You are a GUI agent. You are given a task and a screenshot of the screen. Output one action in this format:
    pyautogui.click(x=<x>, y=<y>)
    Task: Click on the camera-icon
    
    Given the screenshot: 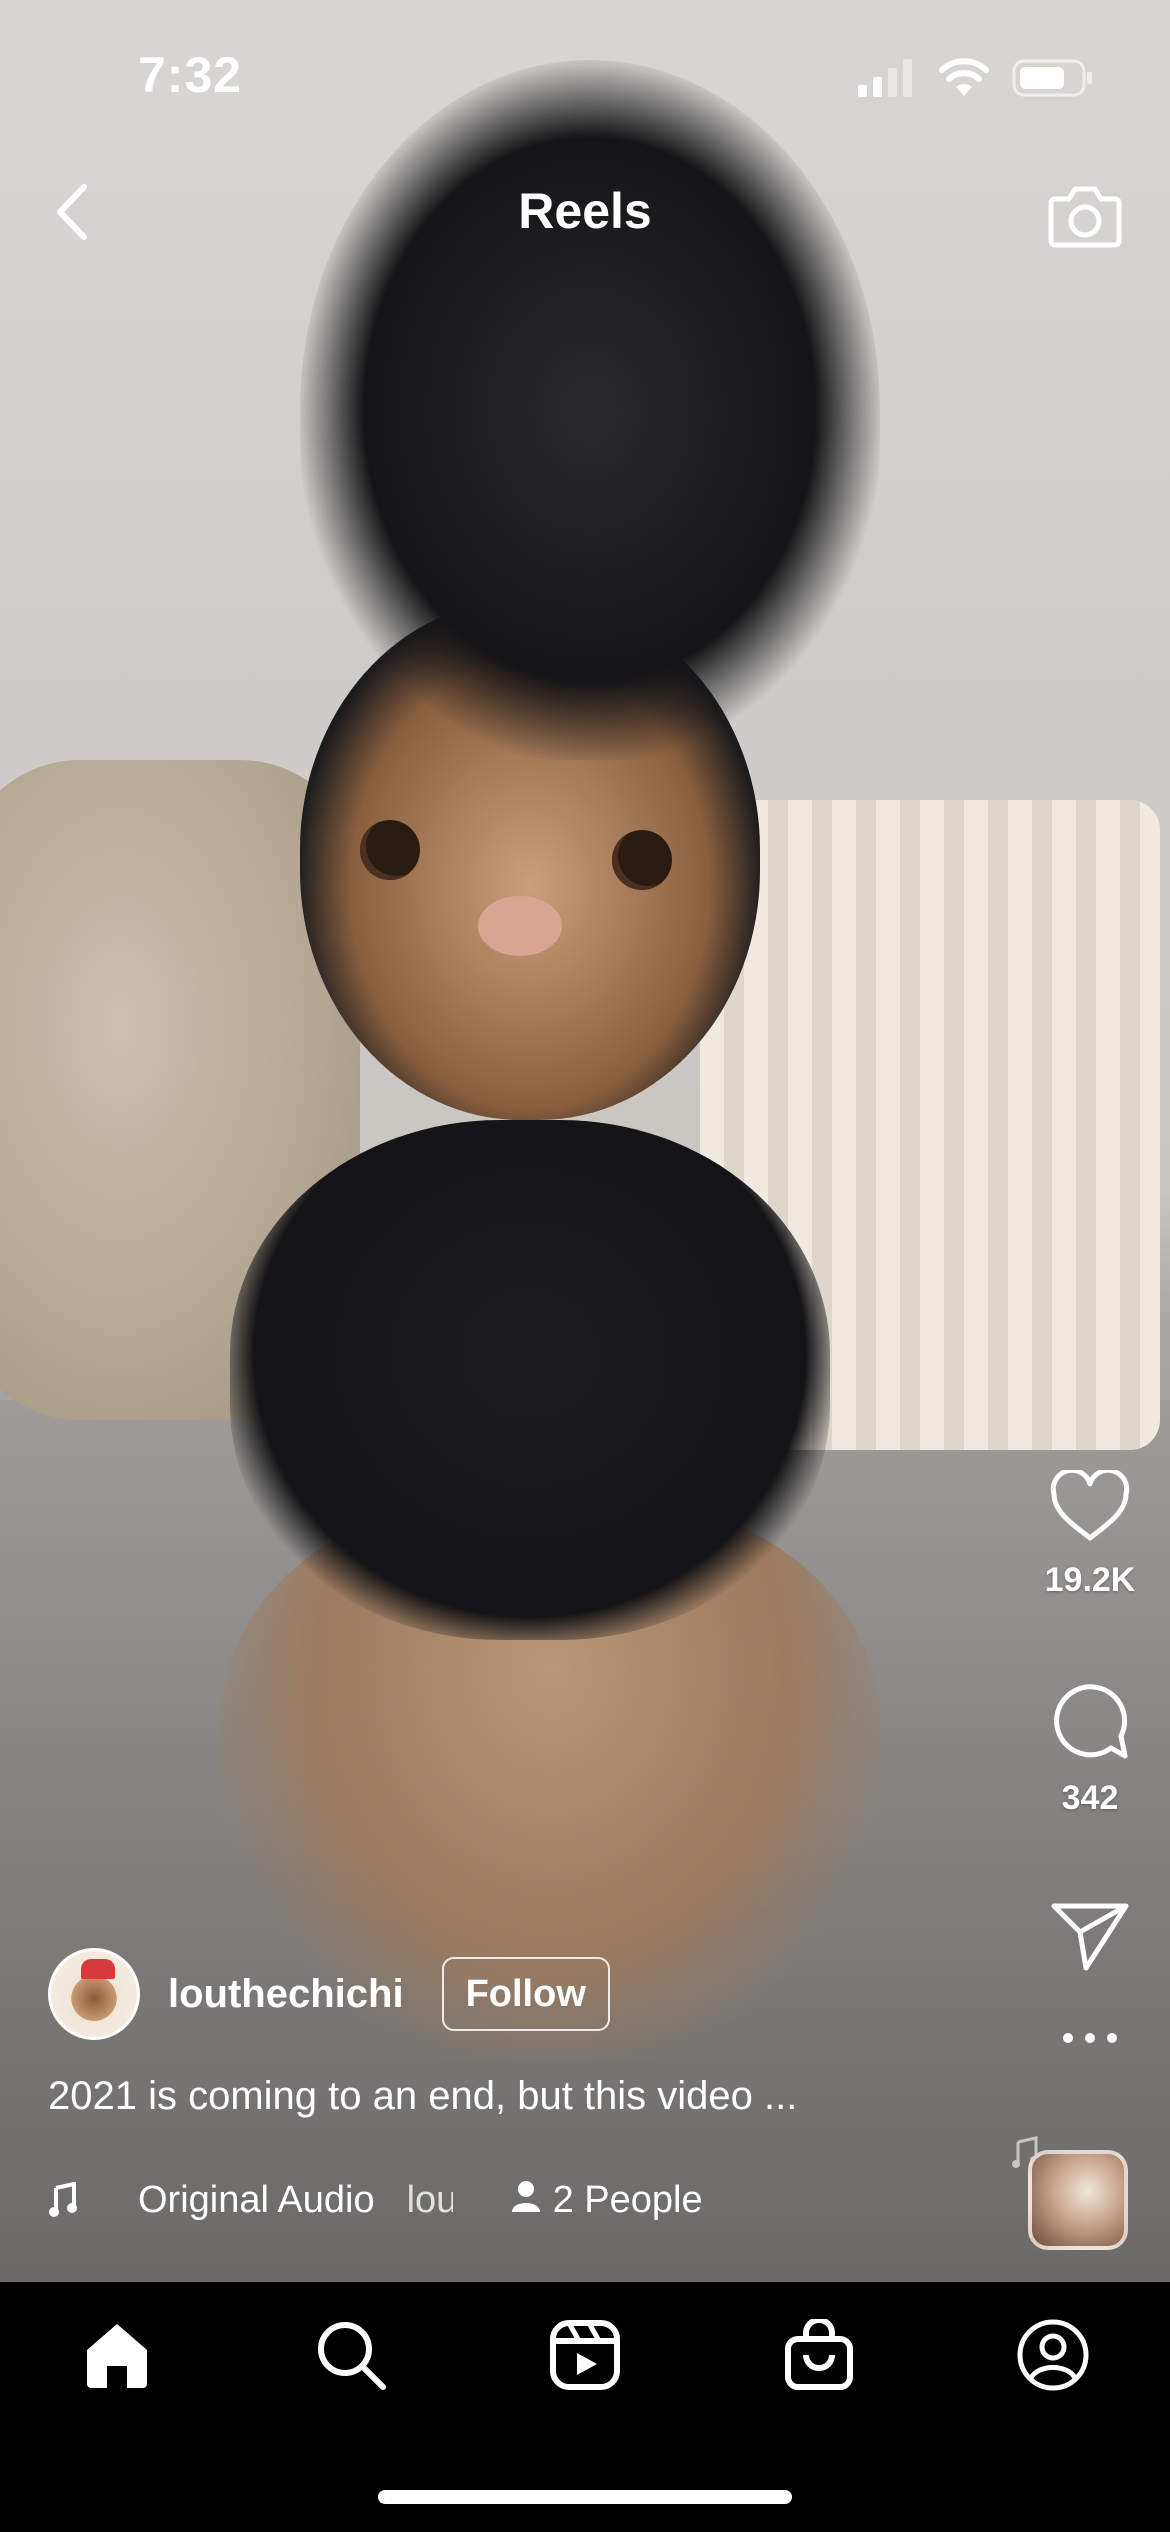 What is the action you would take?
    pyautogui.click(x=1085, y=217)
    